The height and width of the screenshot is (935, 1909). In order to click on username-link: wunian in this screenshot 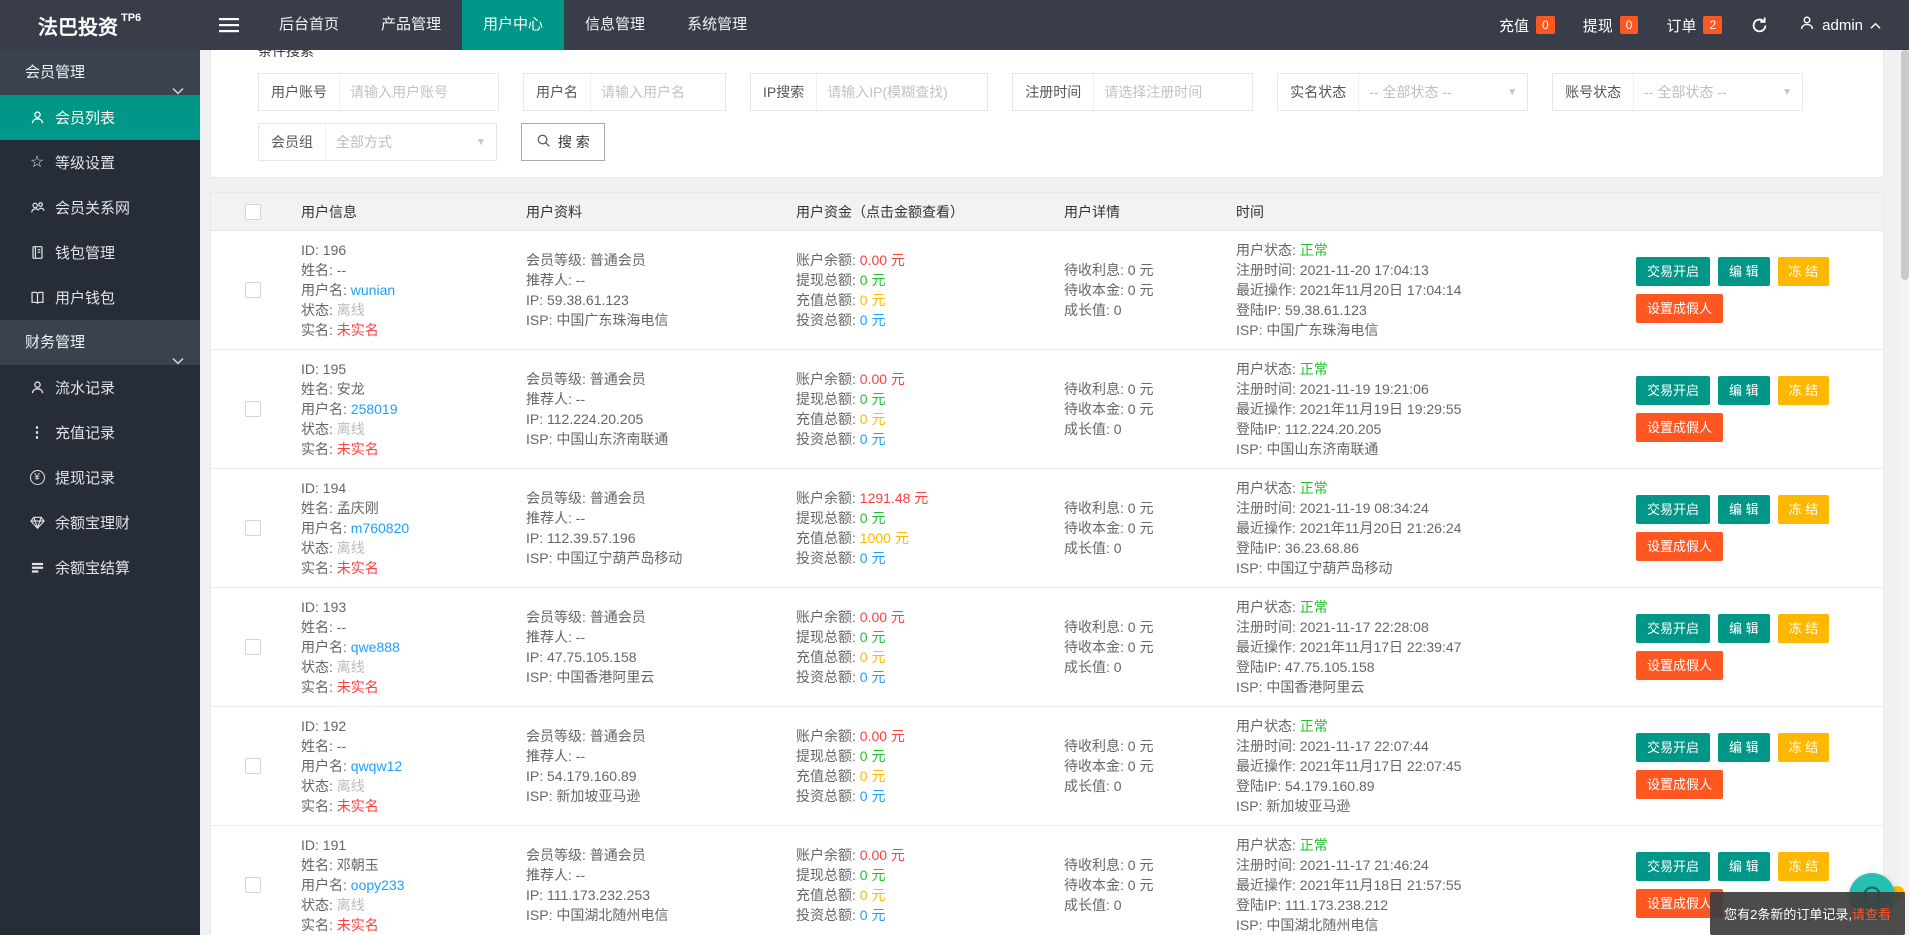, I will do `click(373, 290)`.